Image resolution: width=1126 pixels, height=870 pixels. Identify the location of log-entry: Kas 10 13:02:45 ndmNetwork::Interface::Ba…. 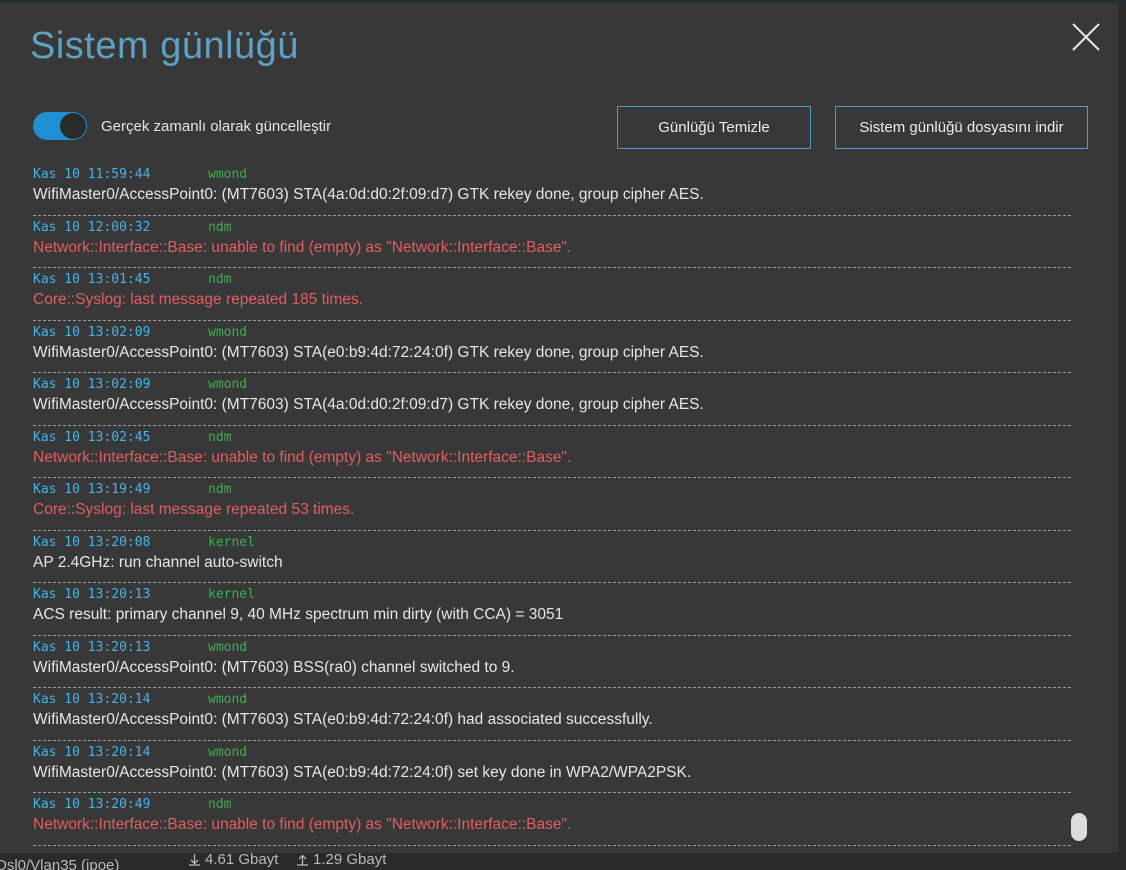
(552, 452).